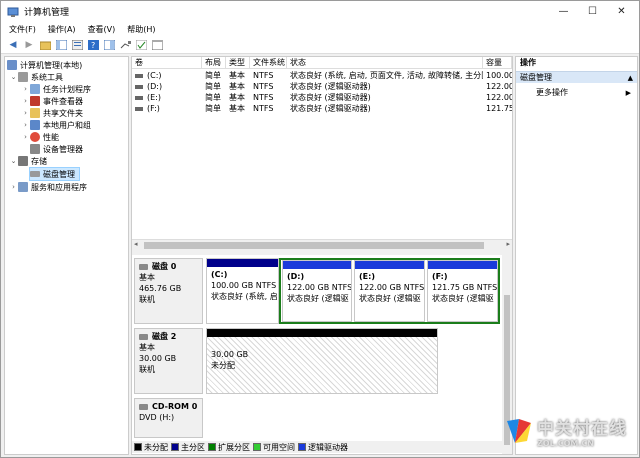 Image resolution: width=640 pixels, height=458 pixels. I want to click on help-icon: ?, so click(93, 45).